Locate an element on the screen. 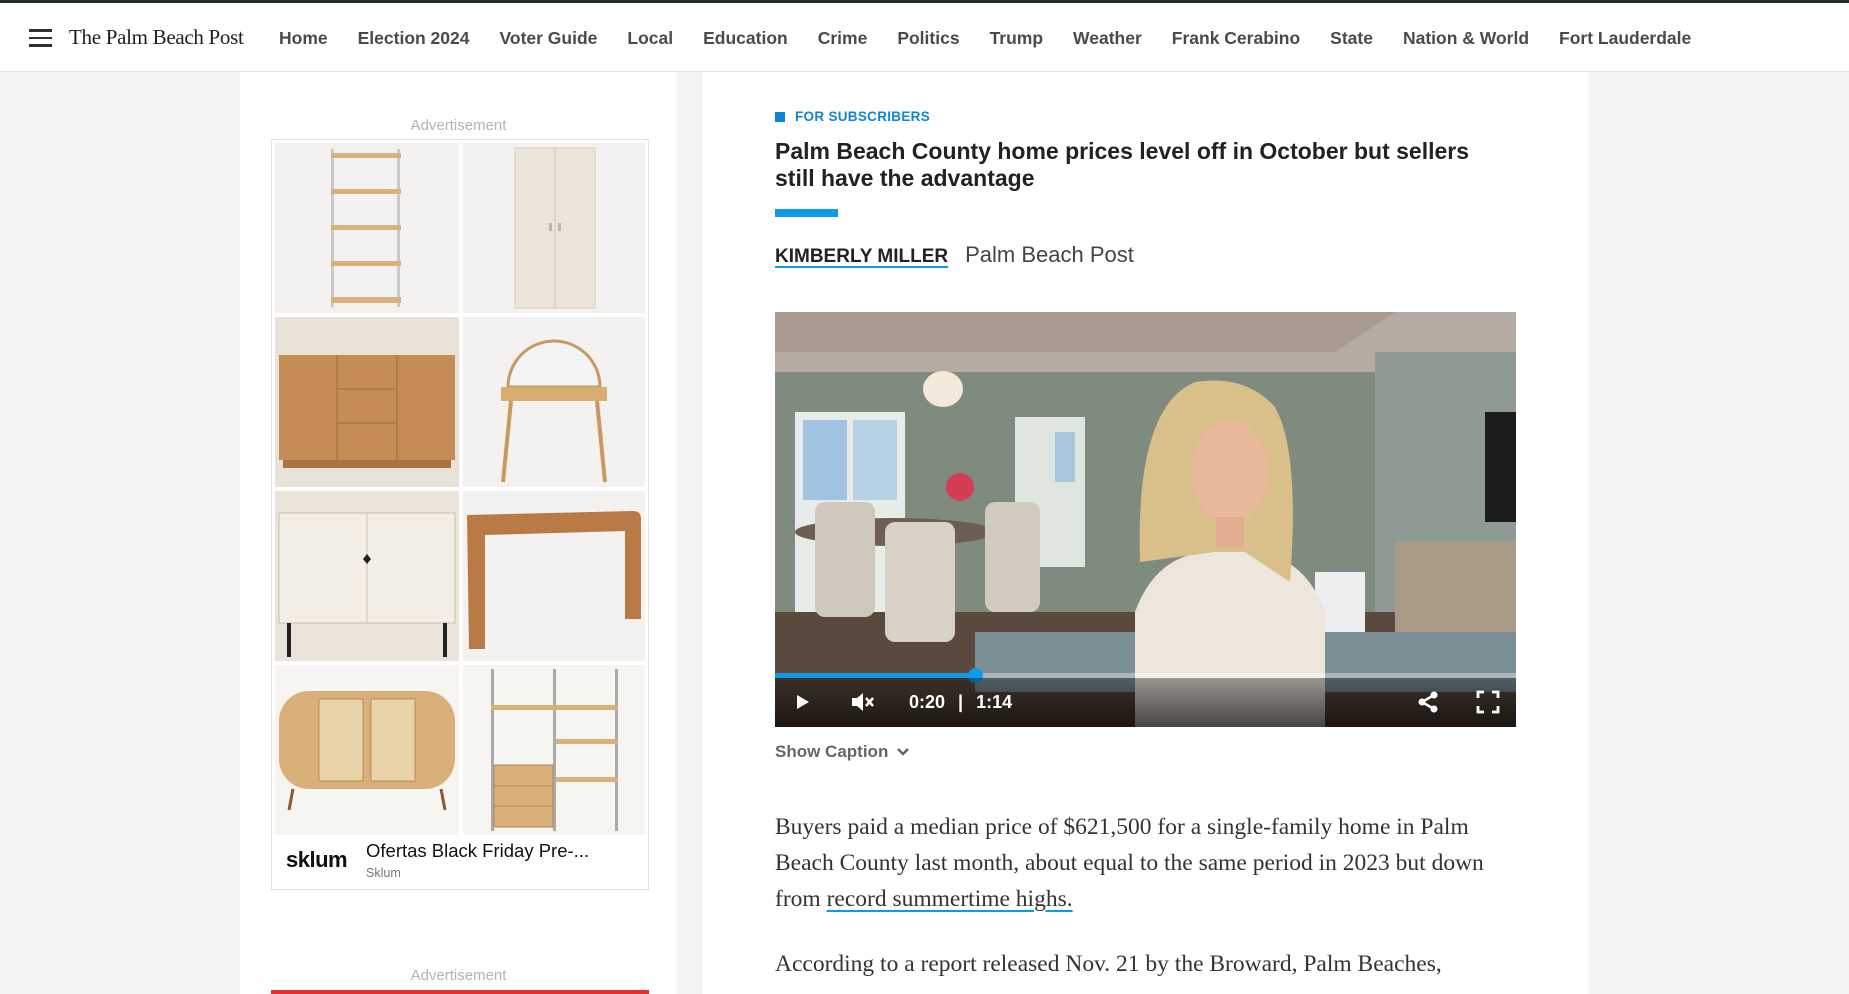  headline-accent-bar is located at coordinates (806, 213).